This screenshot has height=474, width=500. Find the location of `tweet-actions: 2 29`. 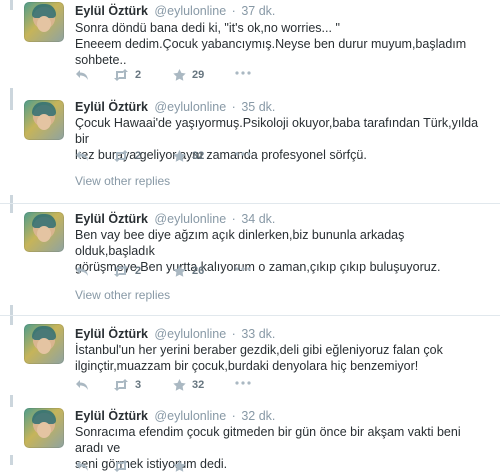

tweet-actions: 2 29 is located at coordinates (175, 76).